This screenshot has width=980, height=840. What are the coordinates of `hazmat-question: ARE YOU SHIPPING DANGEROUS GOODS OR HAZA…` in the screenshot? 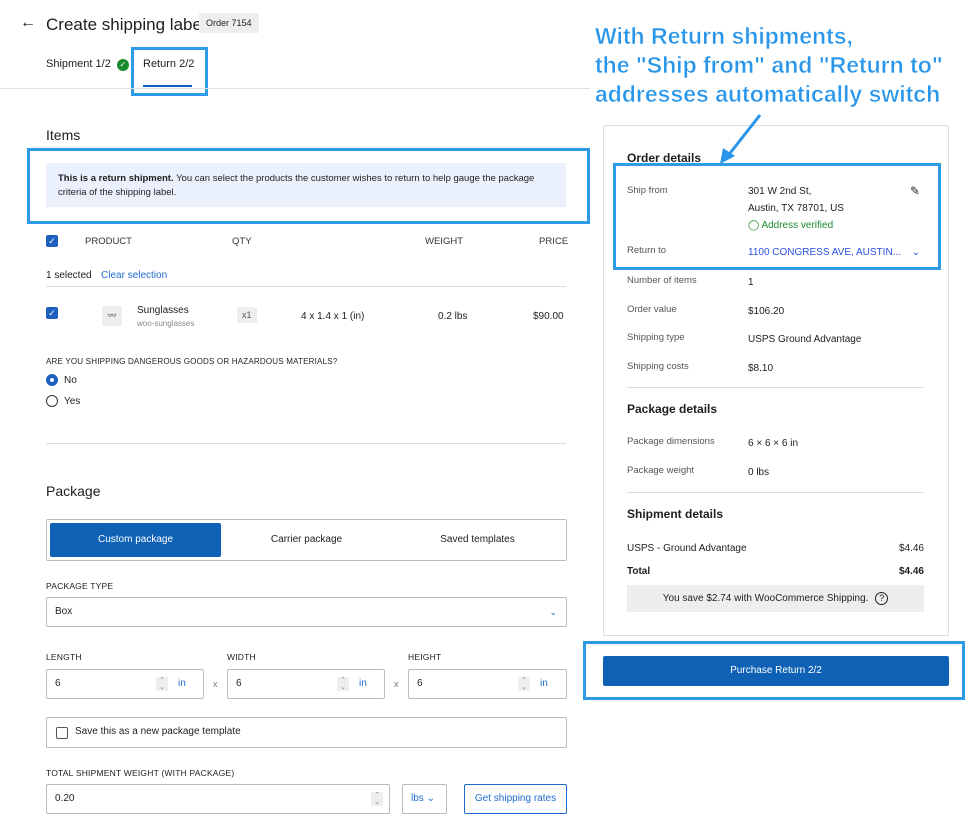 It's located at (192, 361).